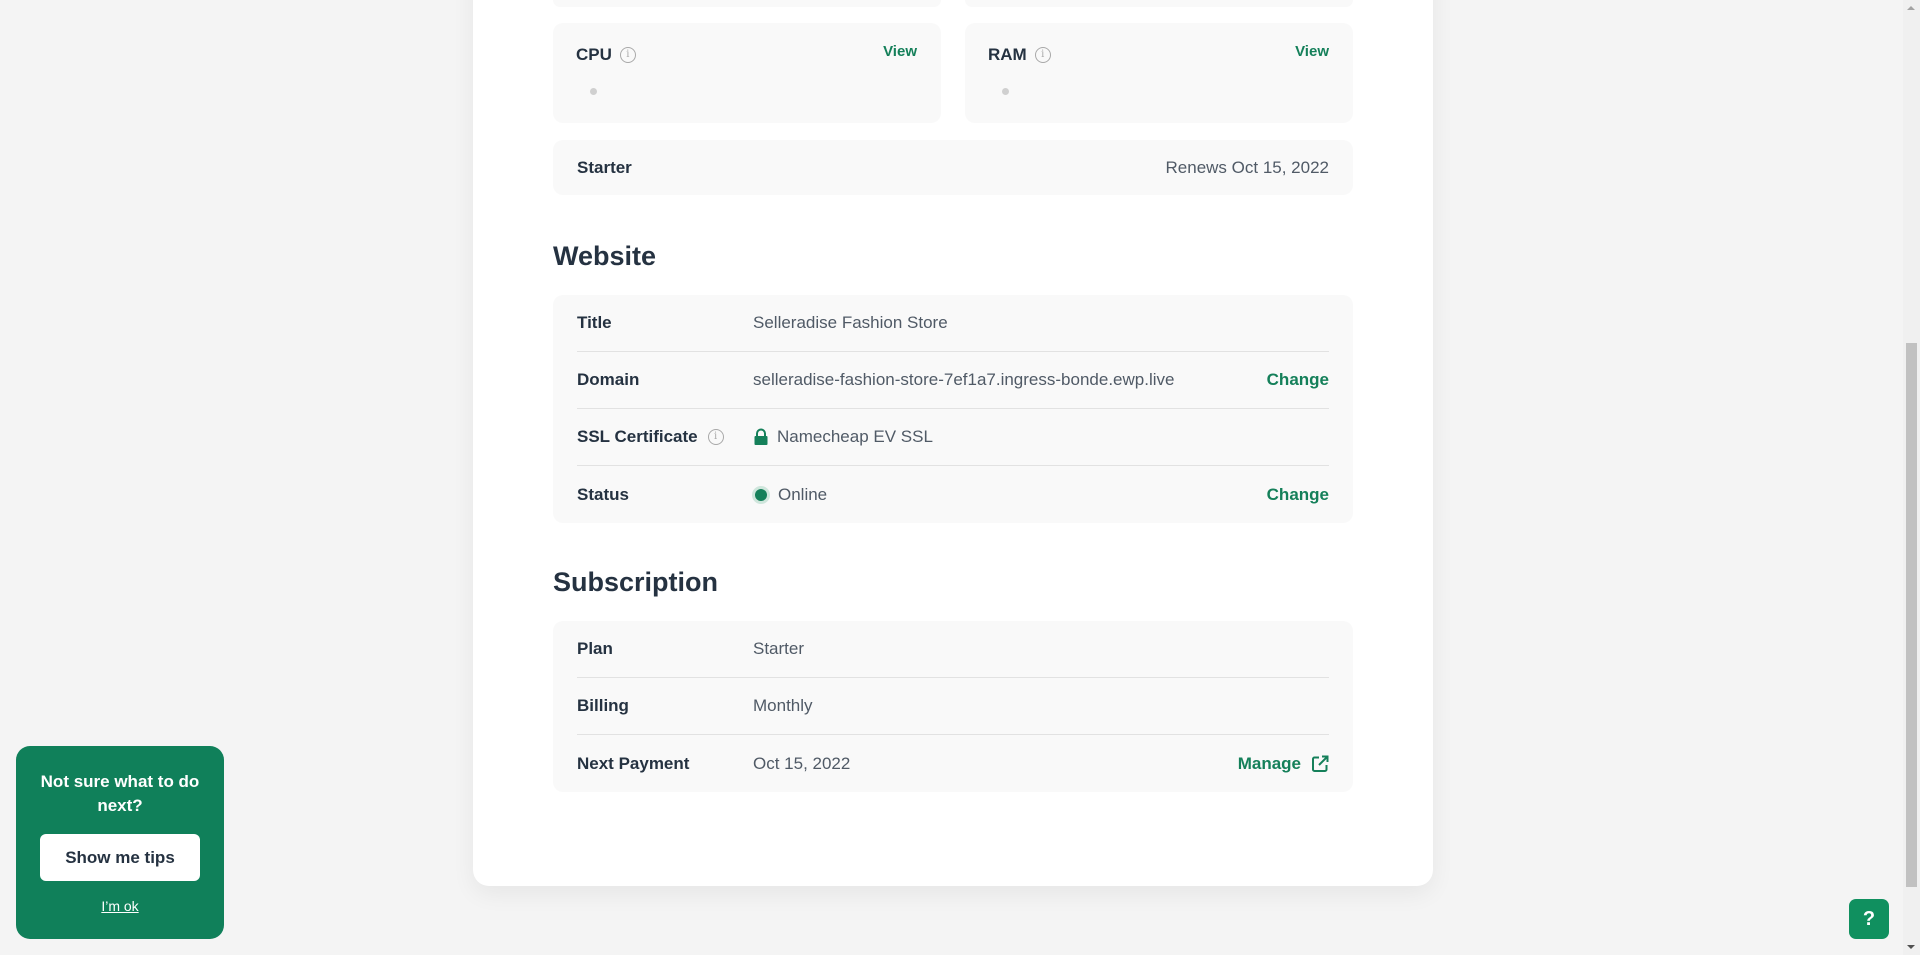  I want to click on row-value: Selleradise Fashion Store, so click(850, 322).